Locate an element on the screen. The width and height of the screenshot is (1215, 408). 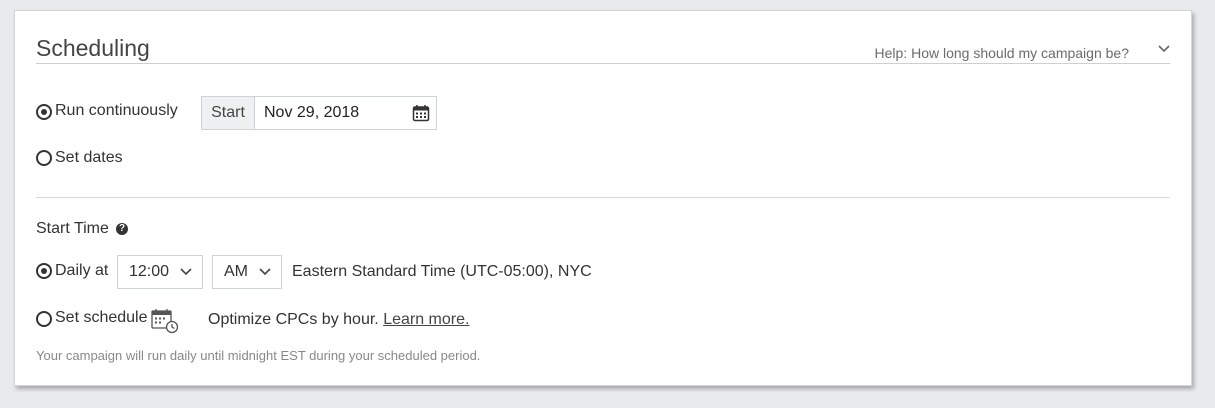
run-continuously-radio is located at coordinates (44, 112).